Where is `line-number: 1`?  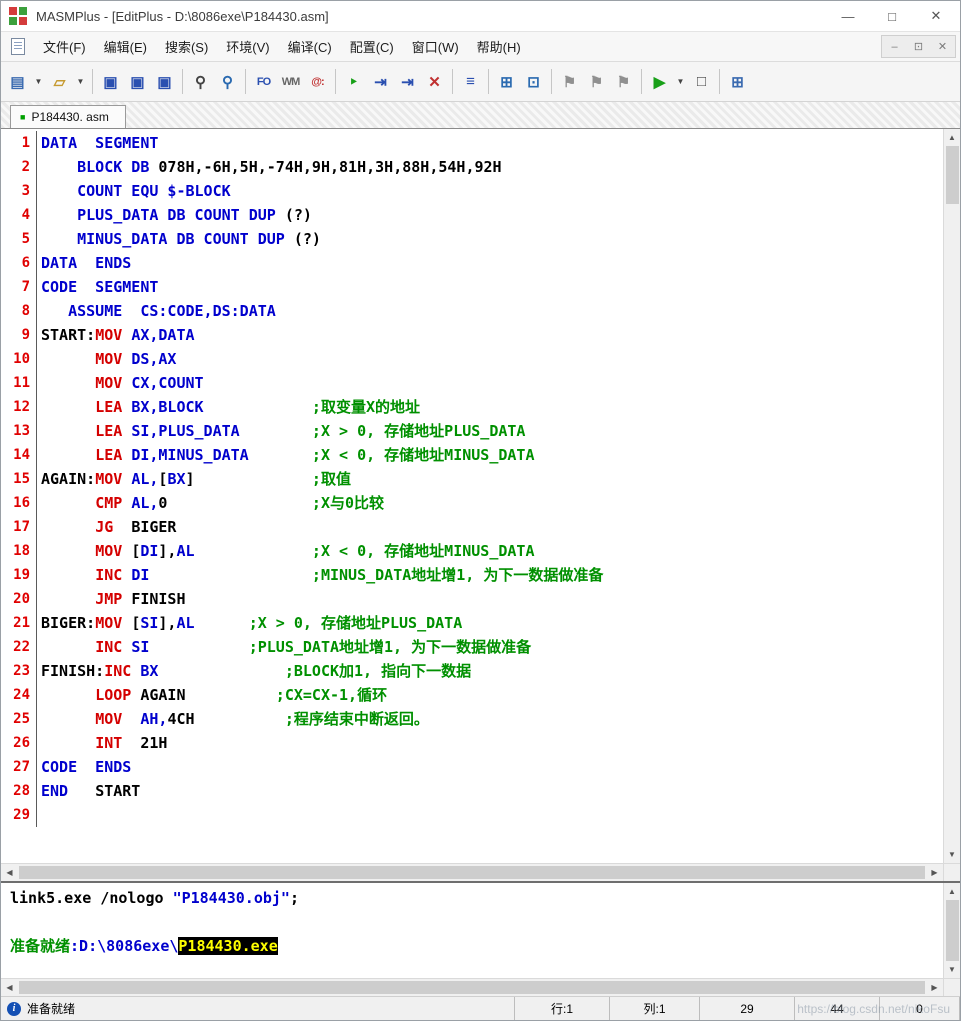
line-number: 1 is located at coordinates (19, 143).